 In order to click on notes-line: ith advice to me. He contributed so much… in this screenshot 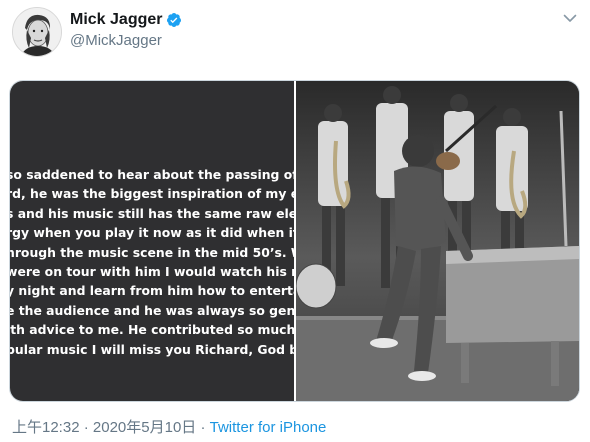, I will do `click(152, 330)`.